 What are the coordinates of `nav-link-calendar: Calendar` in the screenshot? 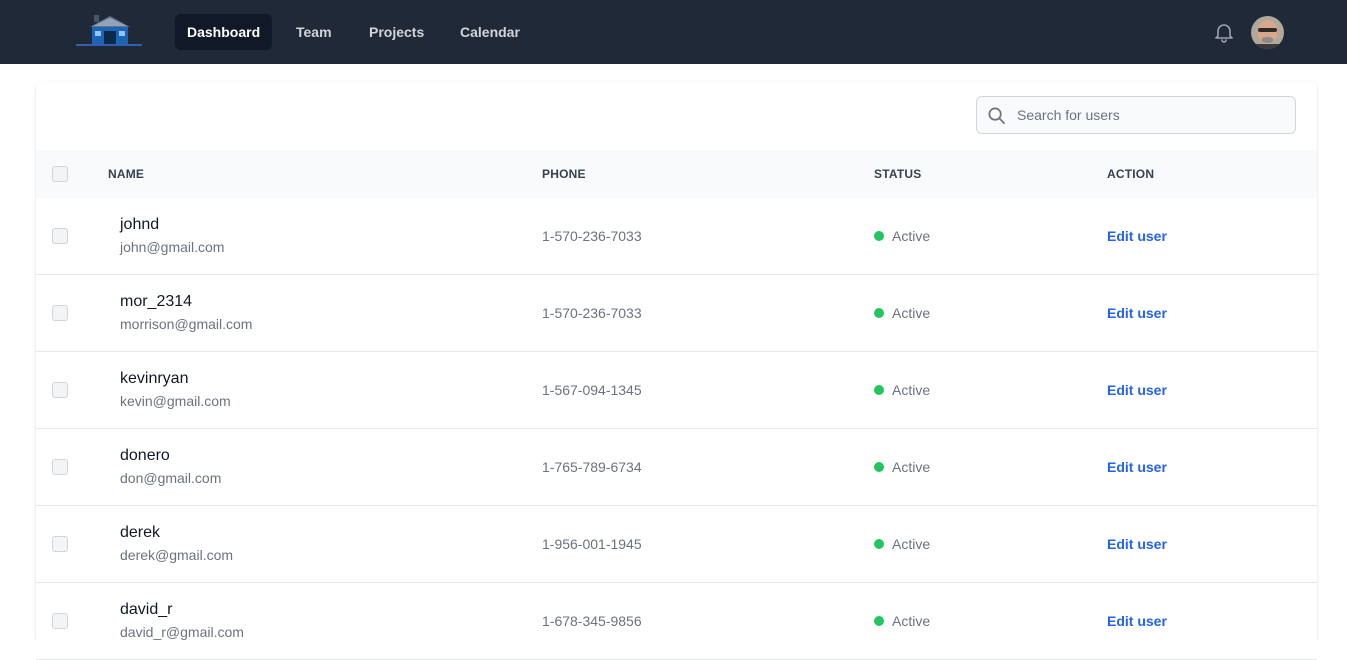 It's located at (490, 32).